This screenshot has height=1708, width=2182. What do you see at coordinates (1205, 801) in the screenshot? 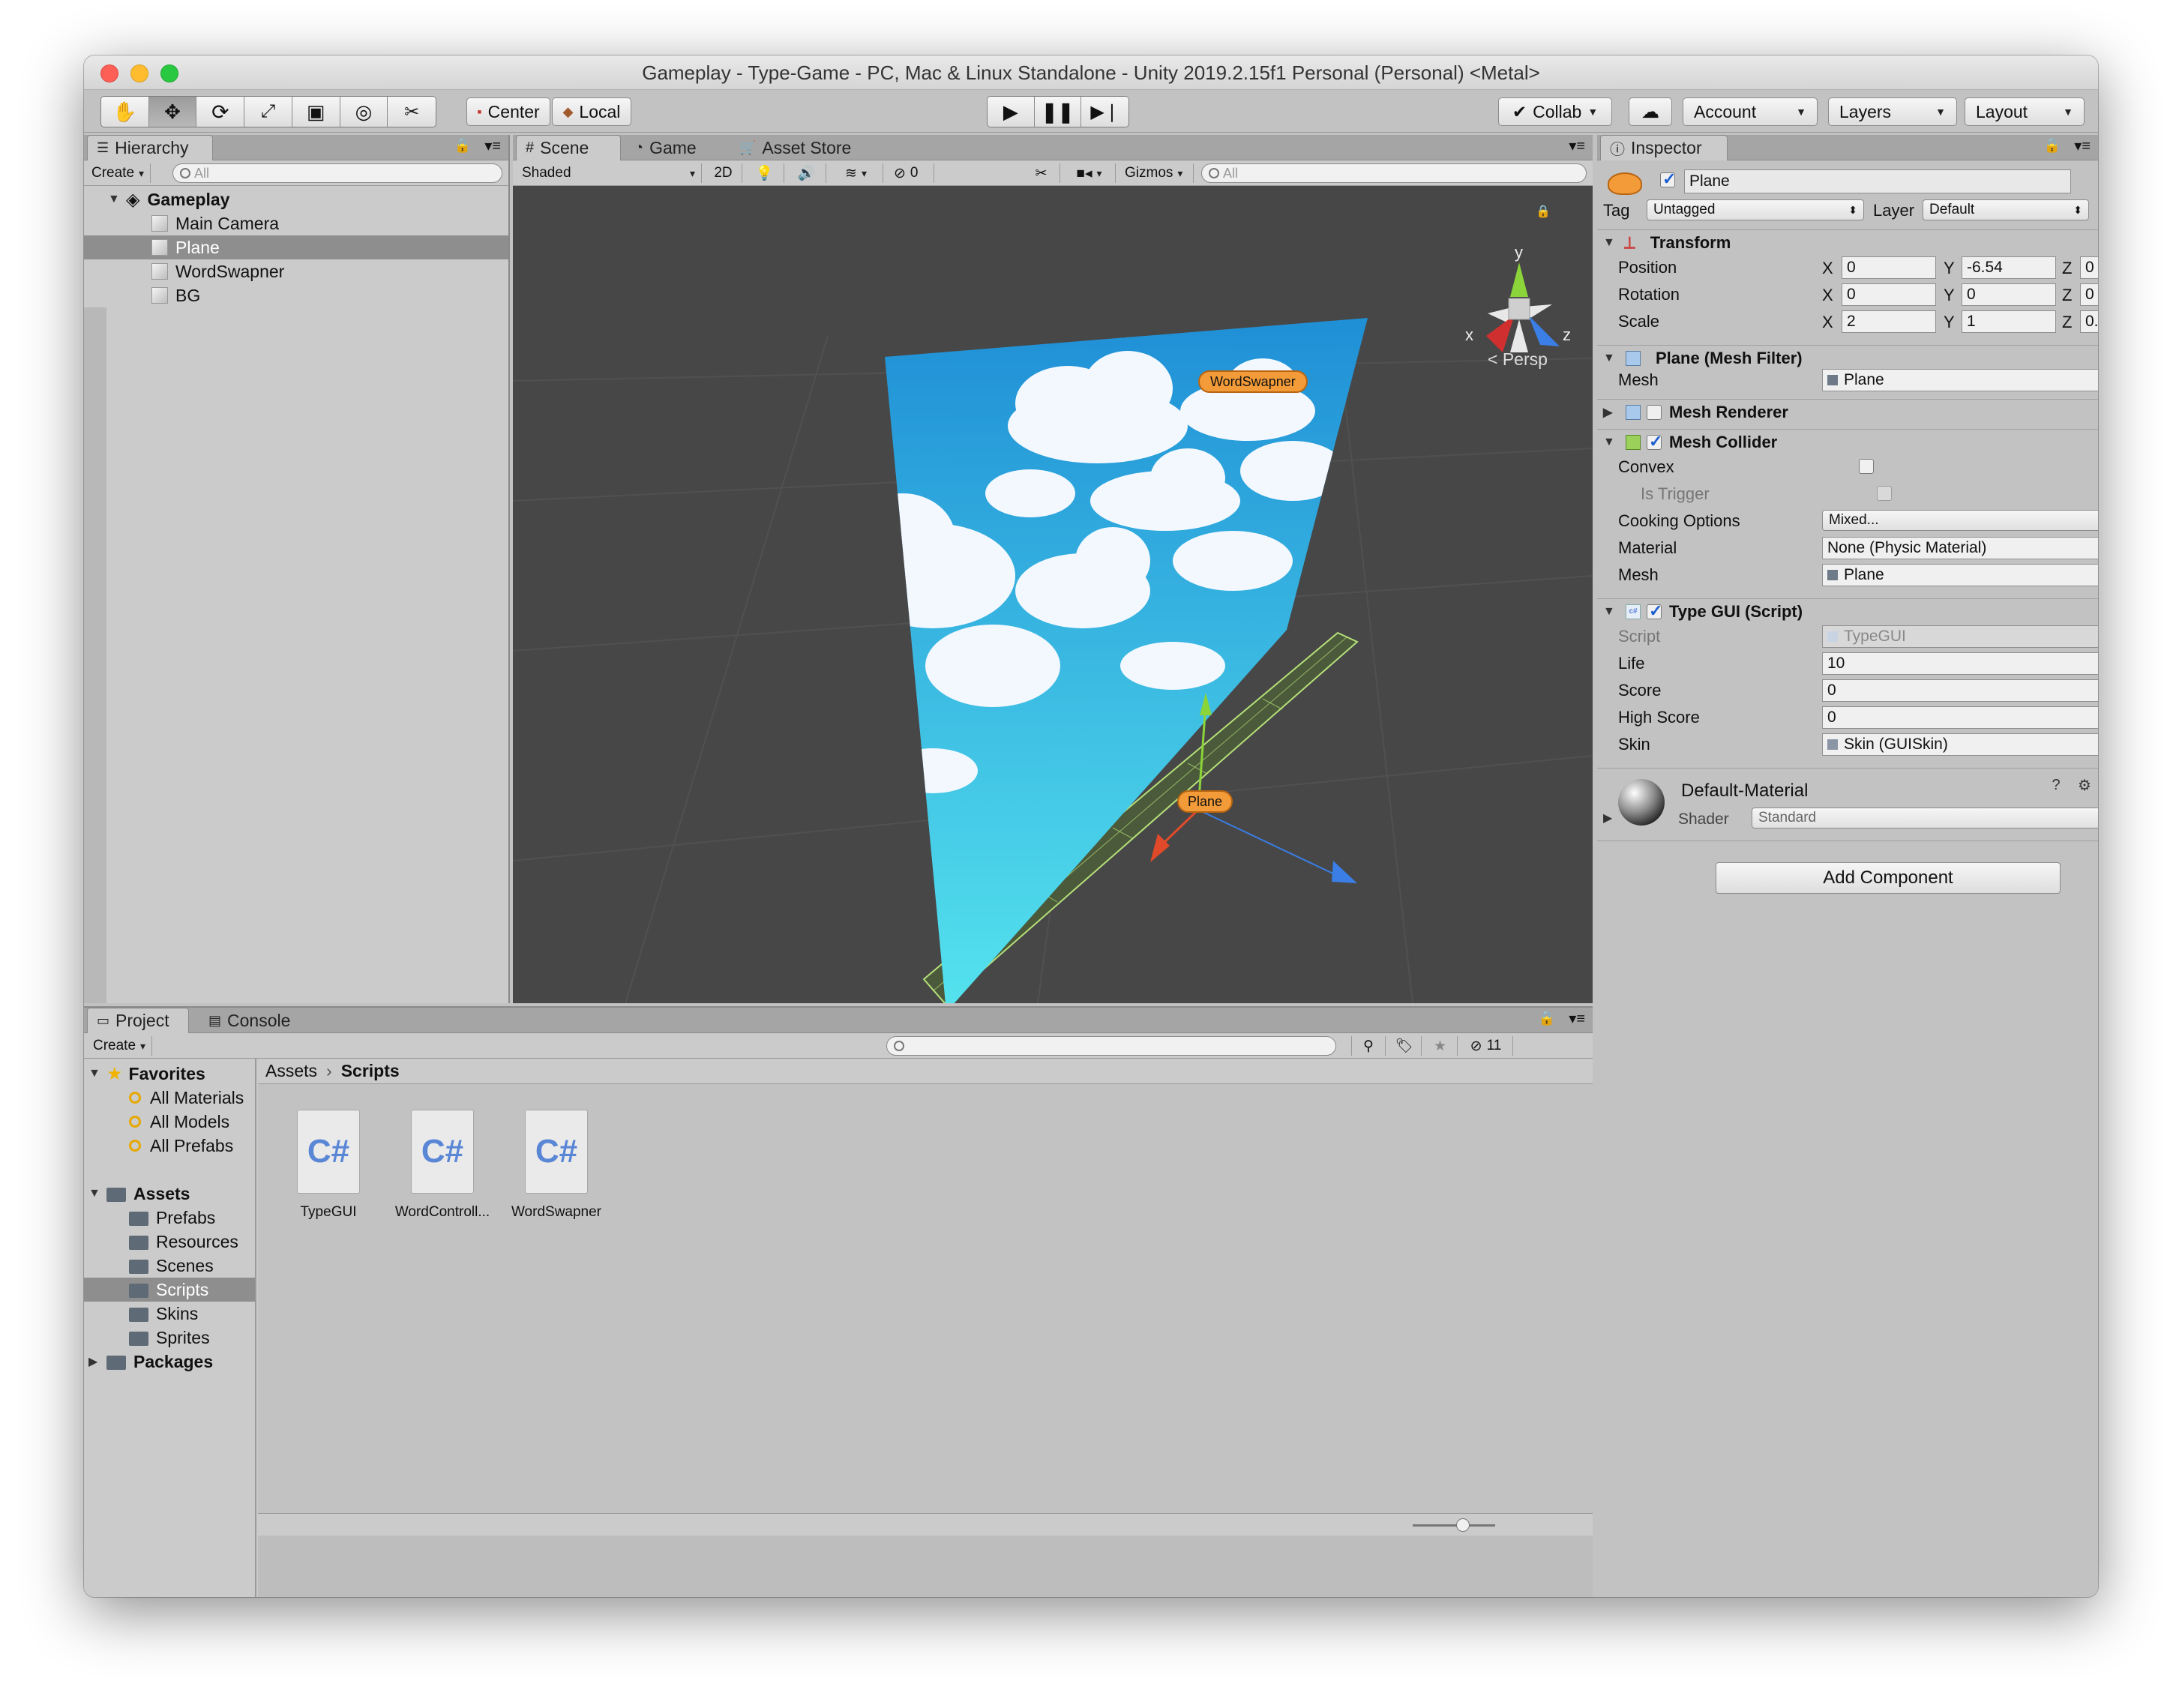
I see `plane-scene-label: Plane` at bounding box center [1205, 801].